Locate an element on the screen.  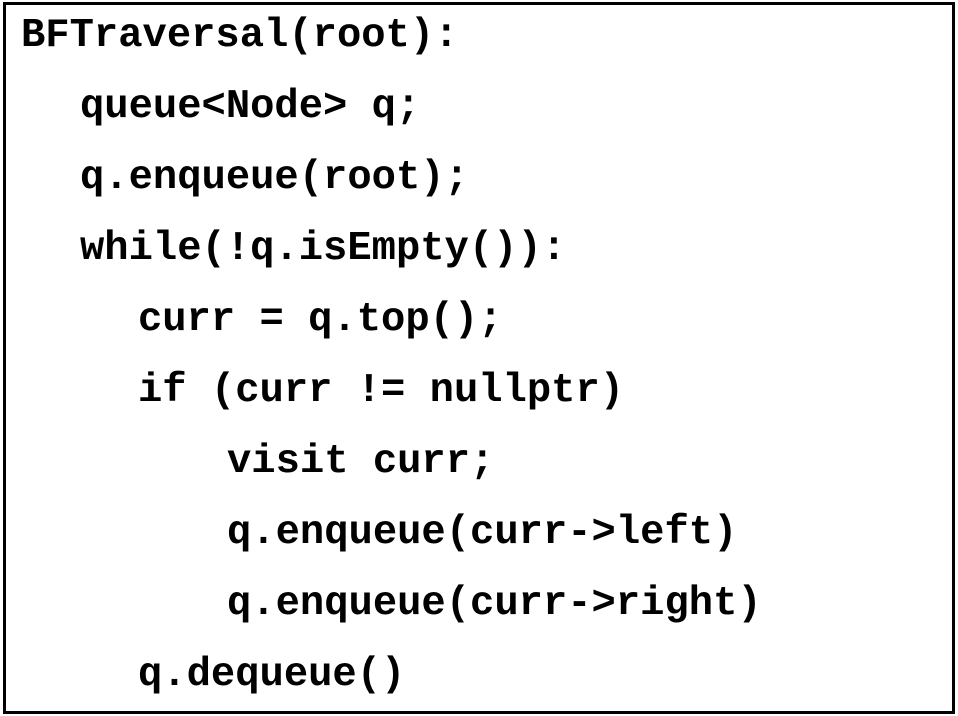
code-line-3: q.enqueue(root); is located at coordinates (274, 178).